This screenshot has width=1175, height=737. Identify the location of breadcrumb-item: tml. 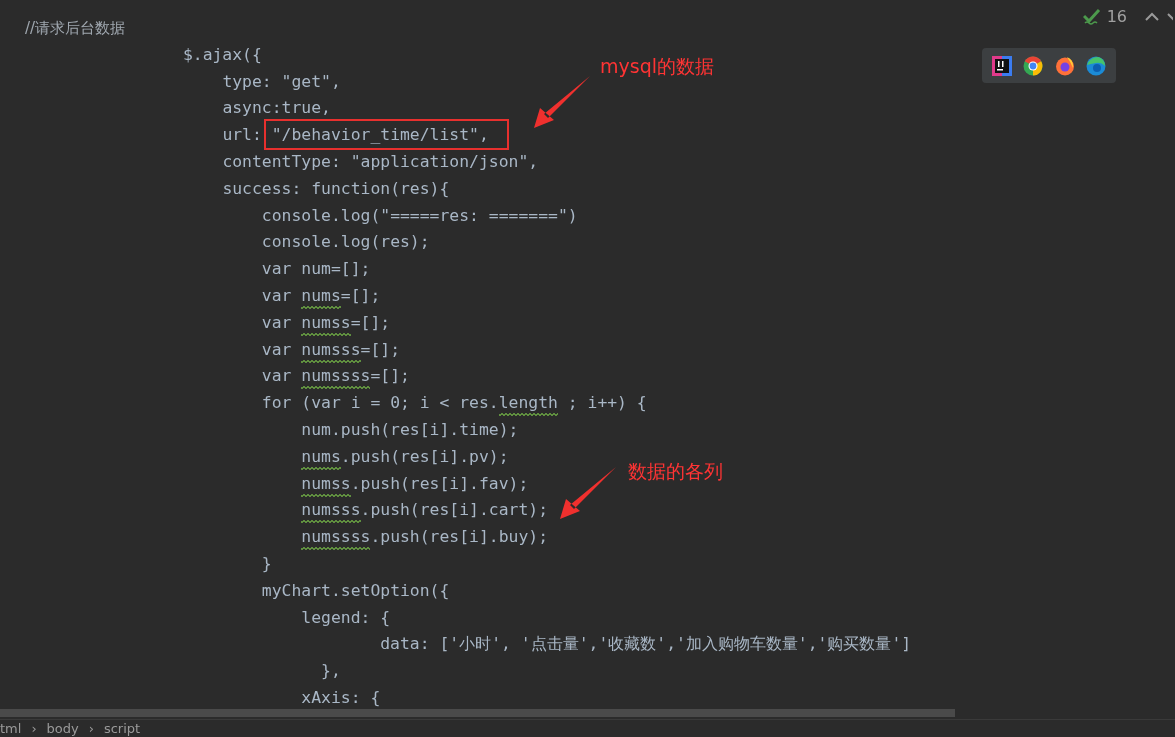
(11, 728).